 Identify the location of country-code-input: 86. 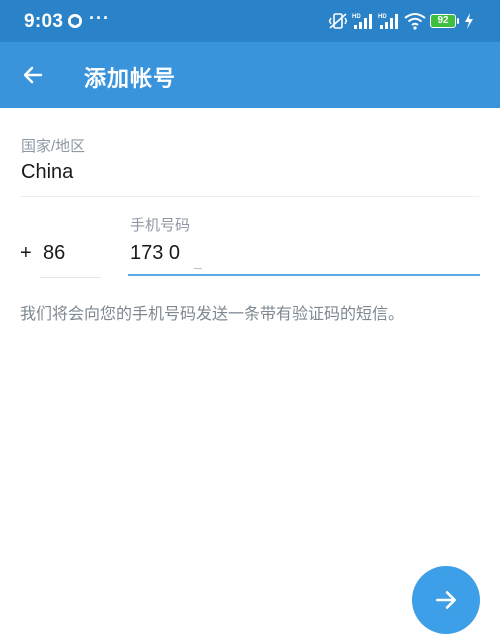
(54, 253).